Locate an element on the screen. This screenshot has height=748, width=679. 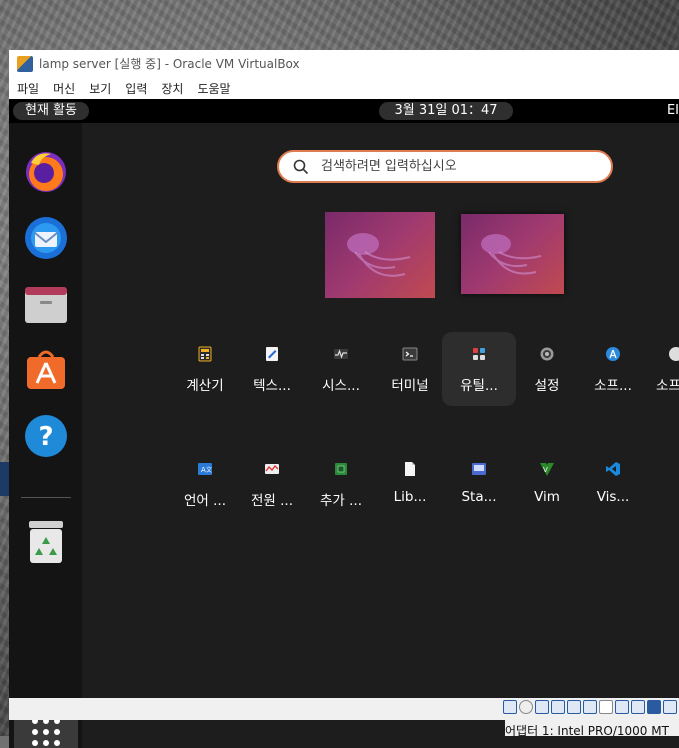
arrow-icon is located at coordinates (670, 707).